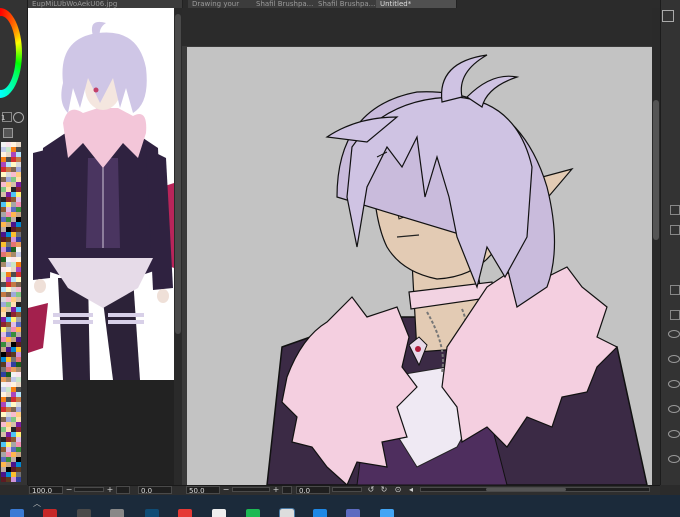 The height and width of the screenshot is (517, 680). I want to click on mail-icon, so click(353, 513).